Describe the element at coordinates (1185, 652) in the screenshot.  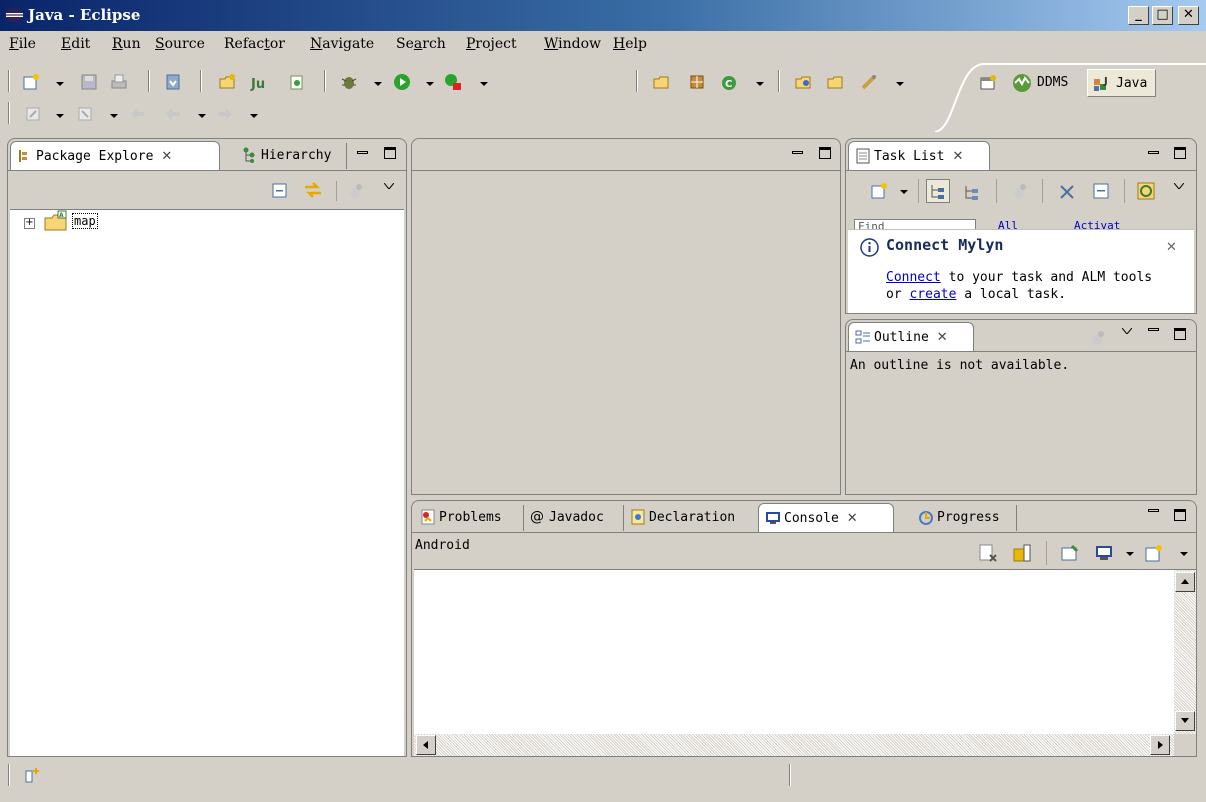
I see `vertical-scrollbar` at that location.